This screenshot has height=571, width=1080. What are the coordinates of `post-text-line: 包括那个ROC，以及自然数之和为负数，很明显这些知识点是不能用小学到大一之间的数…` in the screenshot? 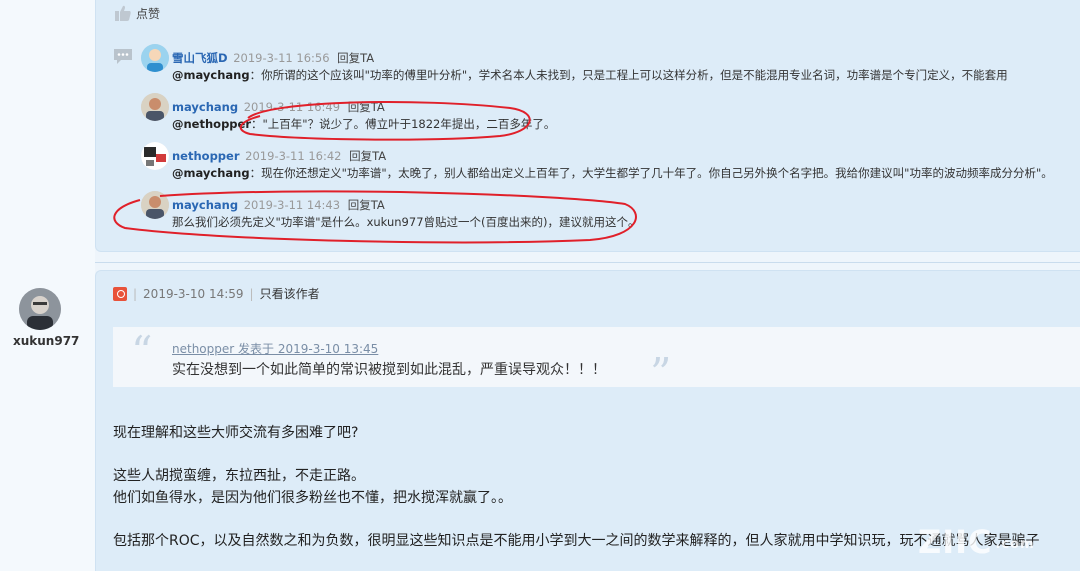 It's located at (576, 541).